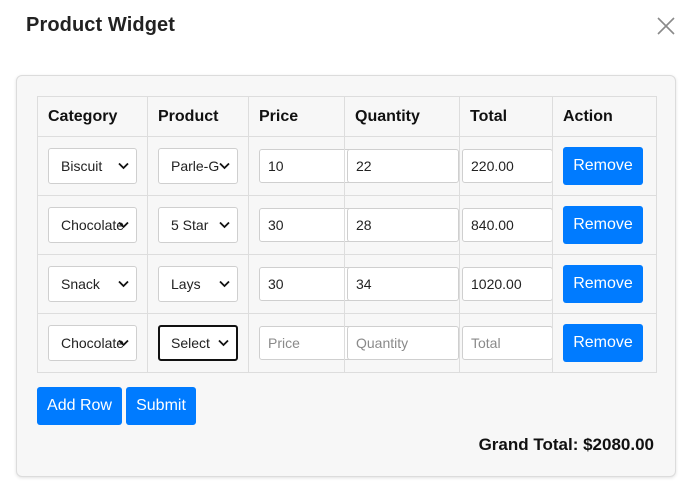 This screenshot has width=693, height=481. What do you see at coordinates (507, 343) in the screenshot?
I see `total-input: Total` at bounding box center [507, 343].